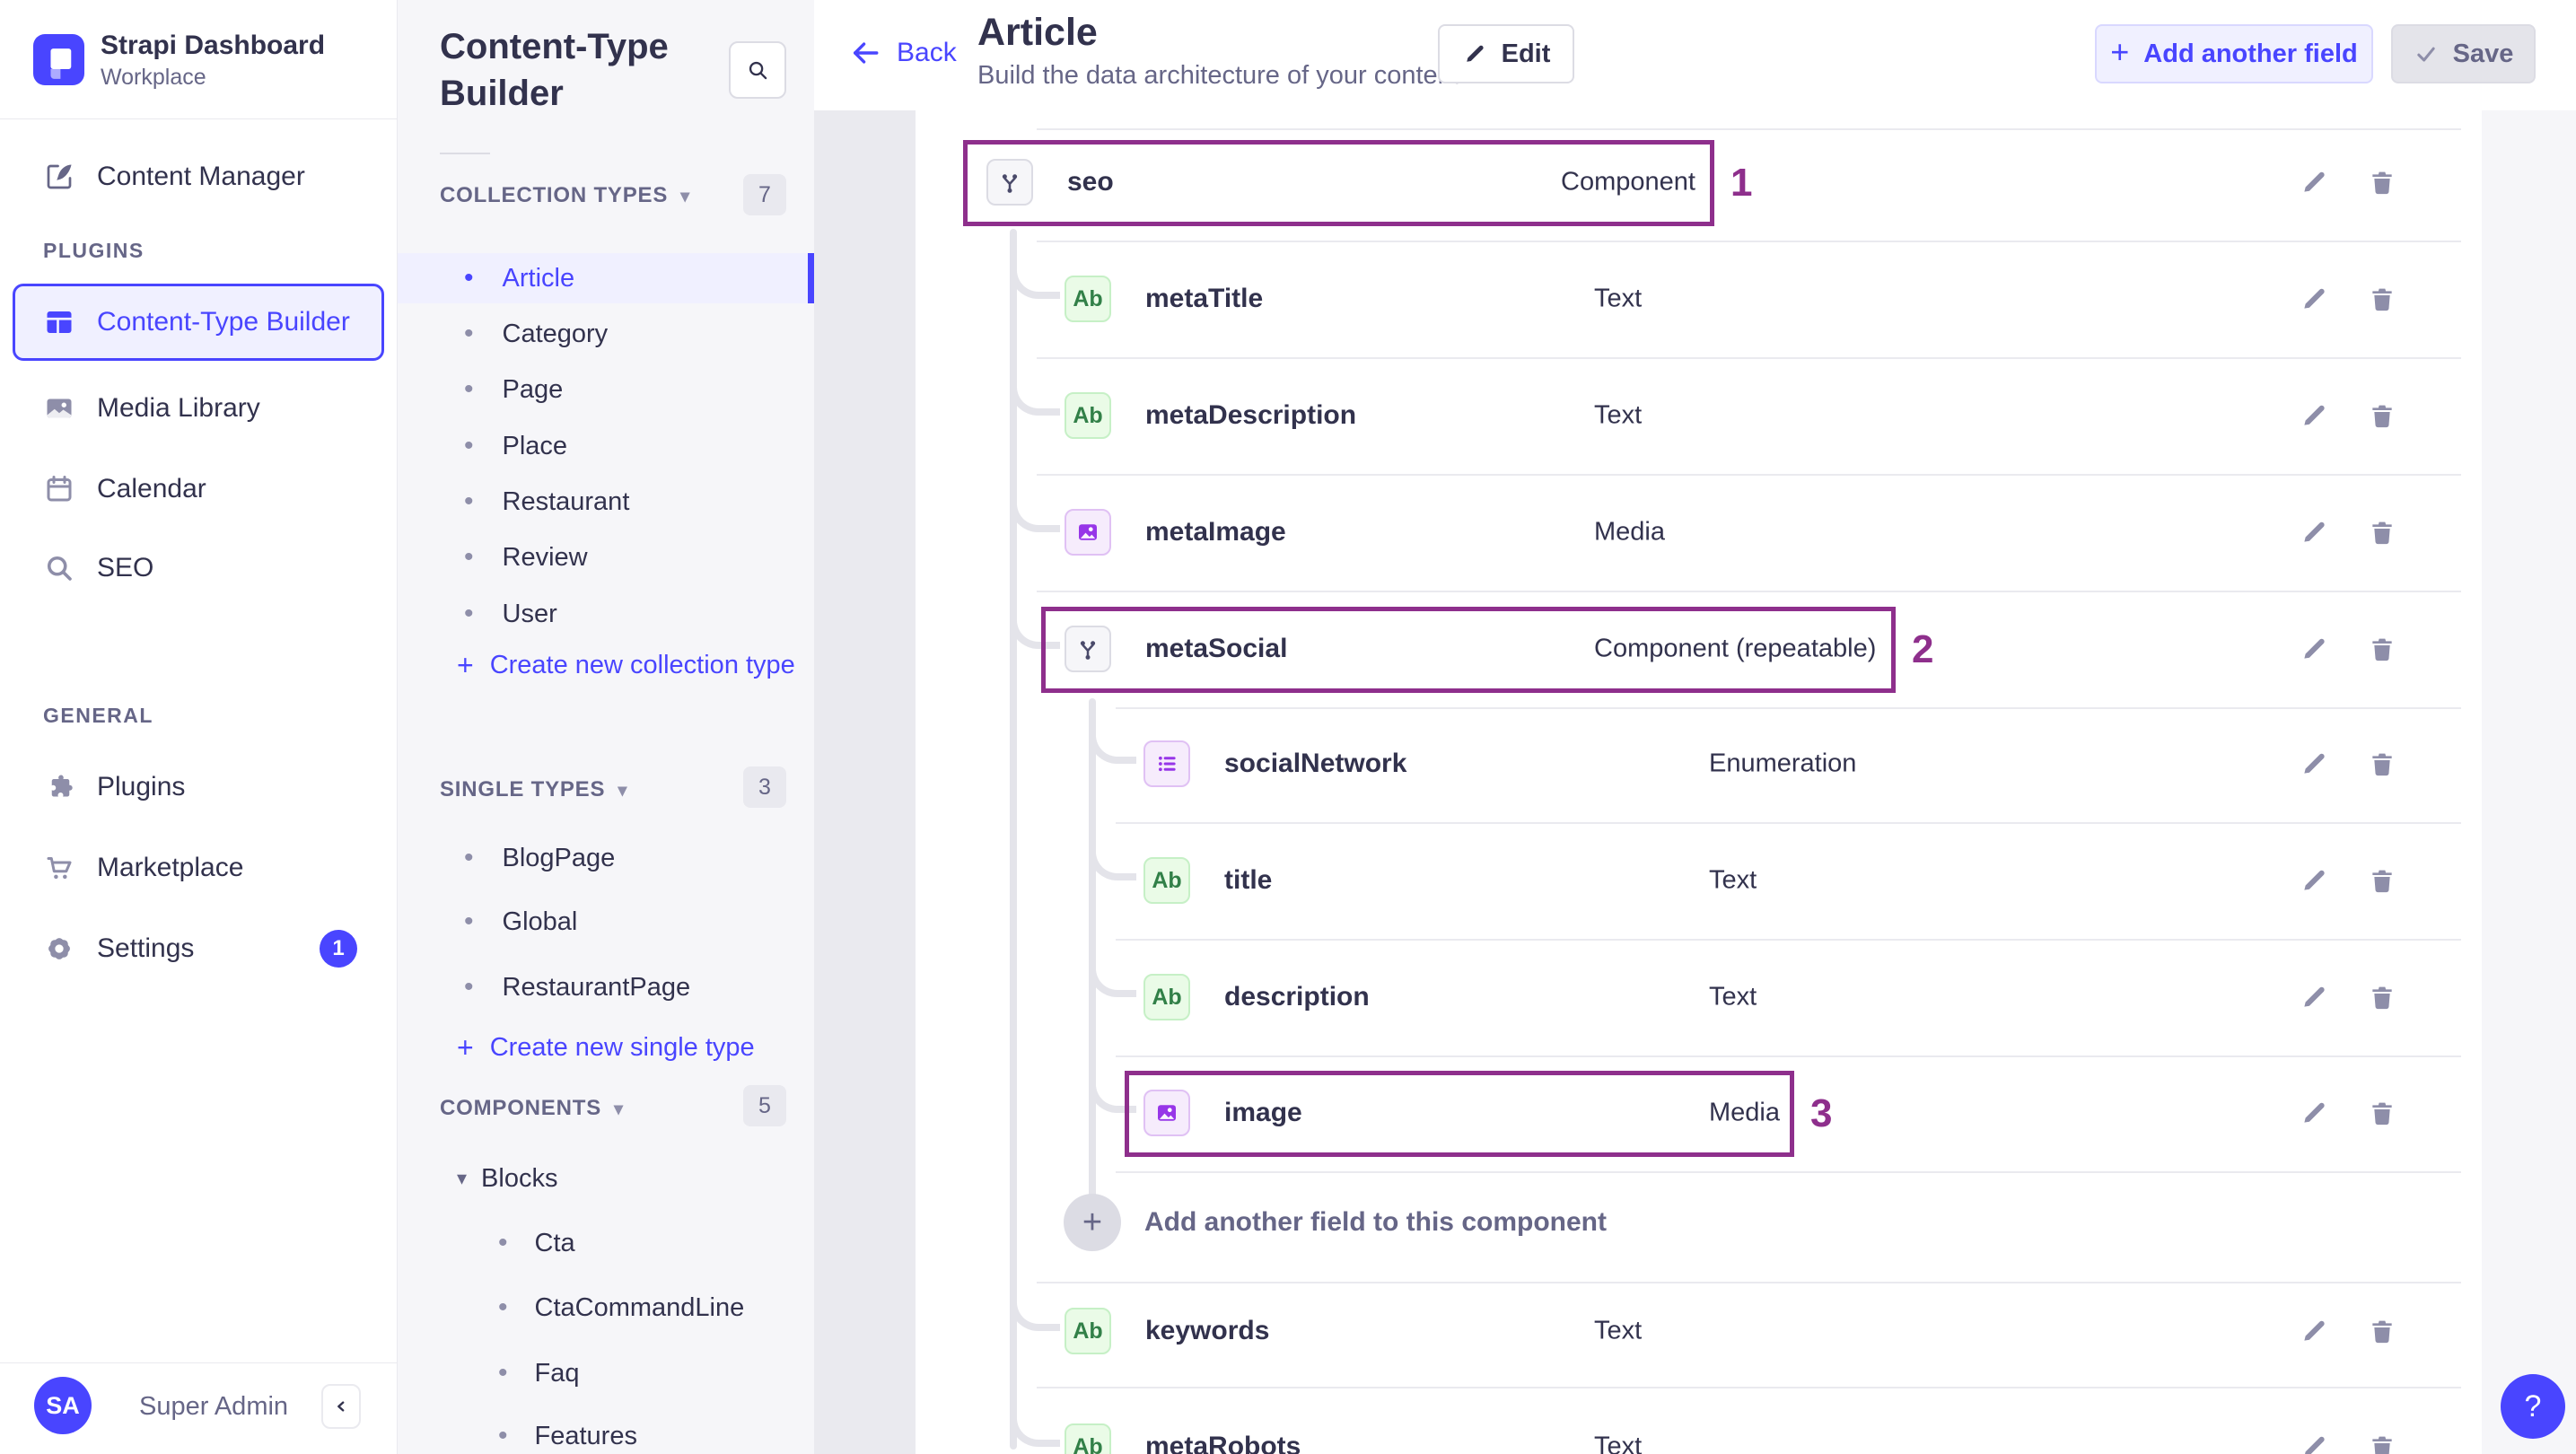  I want to click on field-name: title, so click(1248, 880).